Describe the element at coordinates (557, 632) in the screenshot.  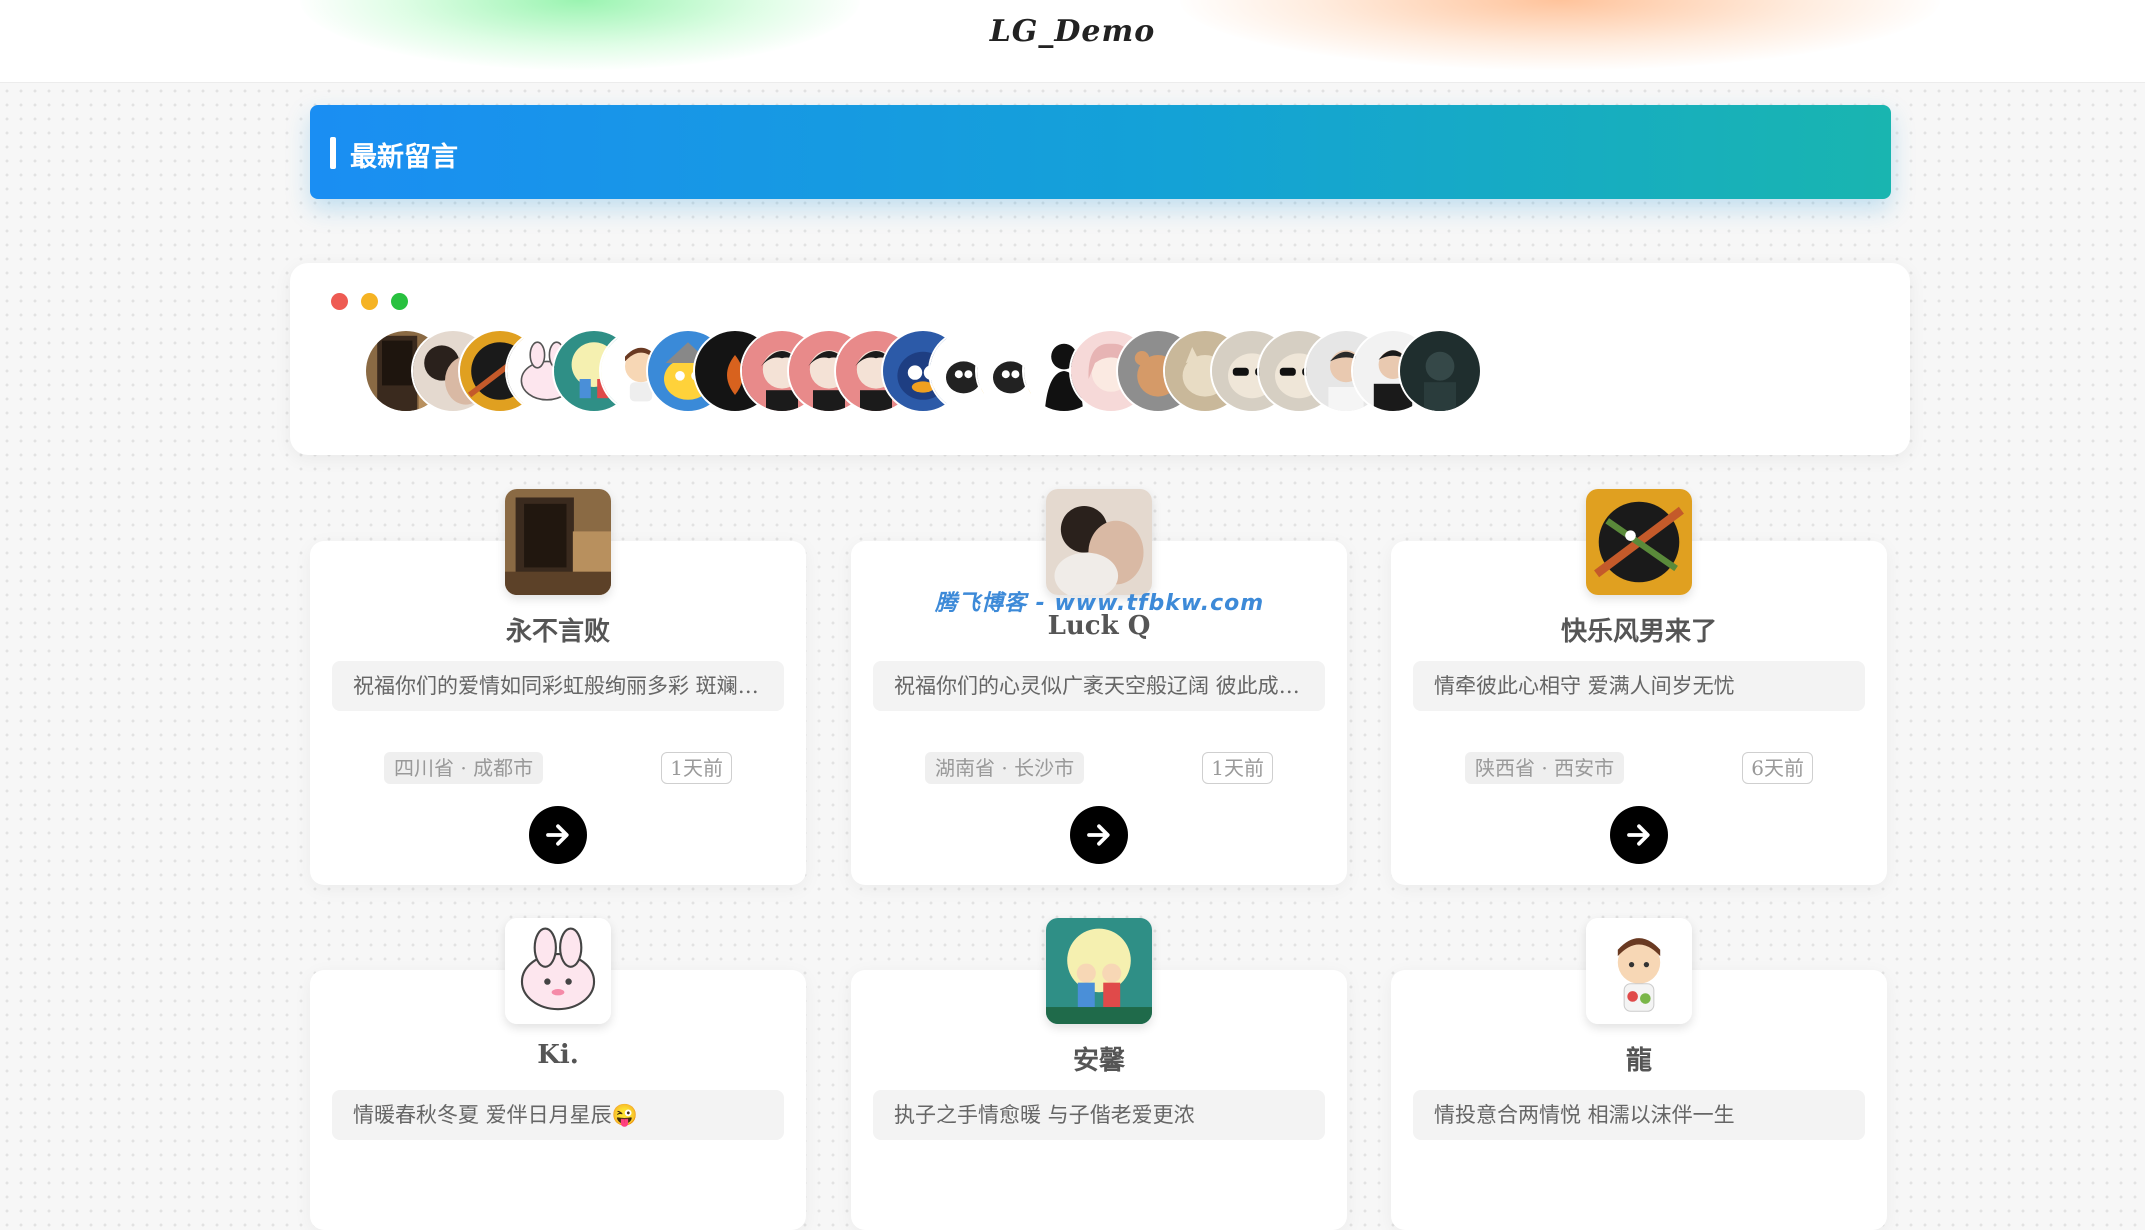
I see `card-author-name: 永不言败` at that location.